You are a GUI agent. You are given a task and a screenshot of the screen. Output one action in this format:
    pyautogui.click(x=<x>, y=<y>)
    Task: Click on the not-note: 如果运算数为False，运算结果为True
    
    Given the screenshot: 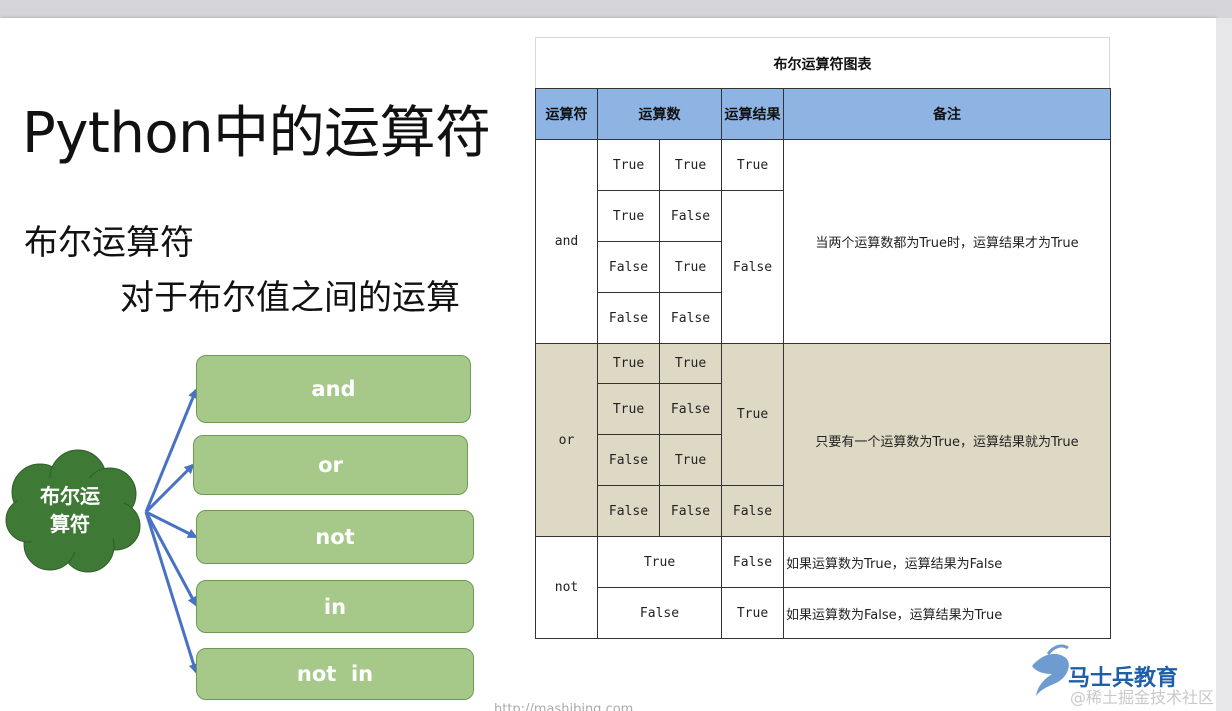 What is the action you would take?
    pyautogui.click(x=947, y=613)
    